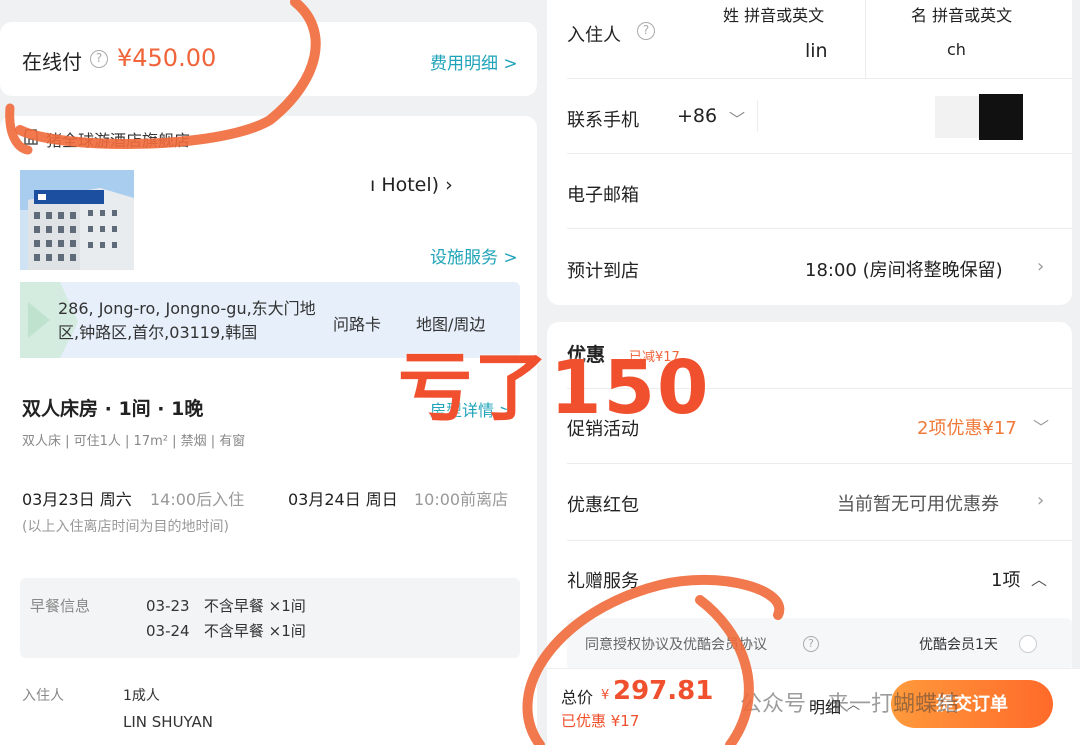 The width and height of the screenshot is (1080, 745). What do you see at coordinates (603, 505) in the screenshot?
I see `coupon-label: 优惠红包` at bounding box center [603, 505].